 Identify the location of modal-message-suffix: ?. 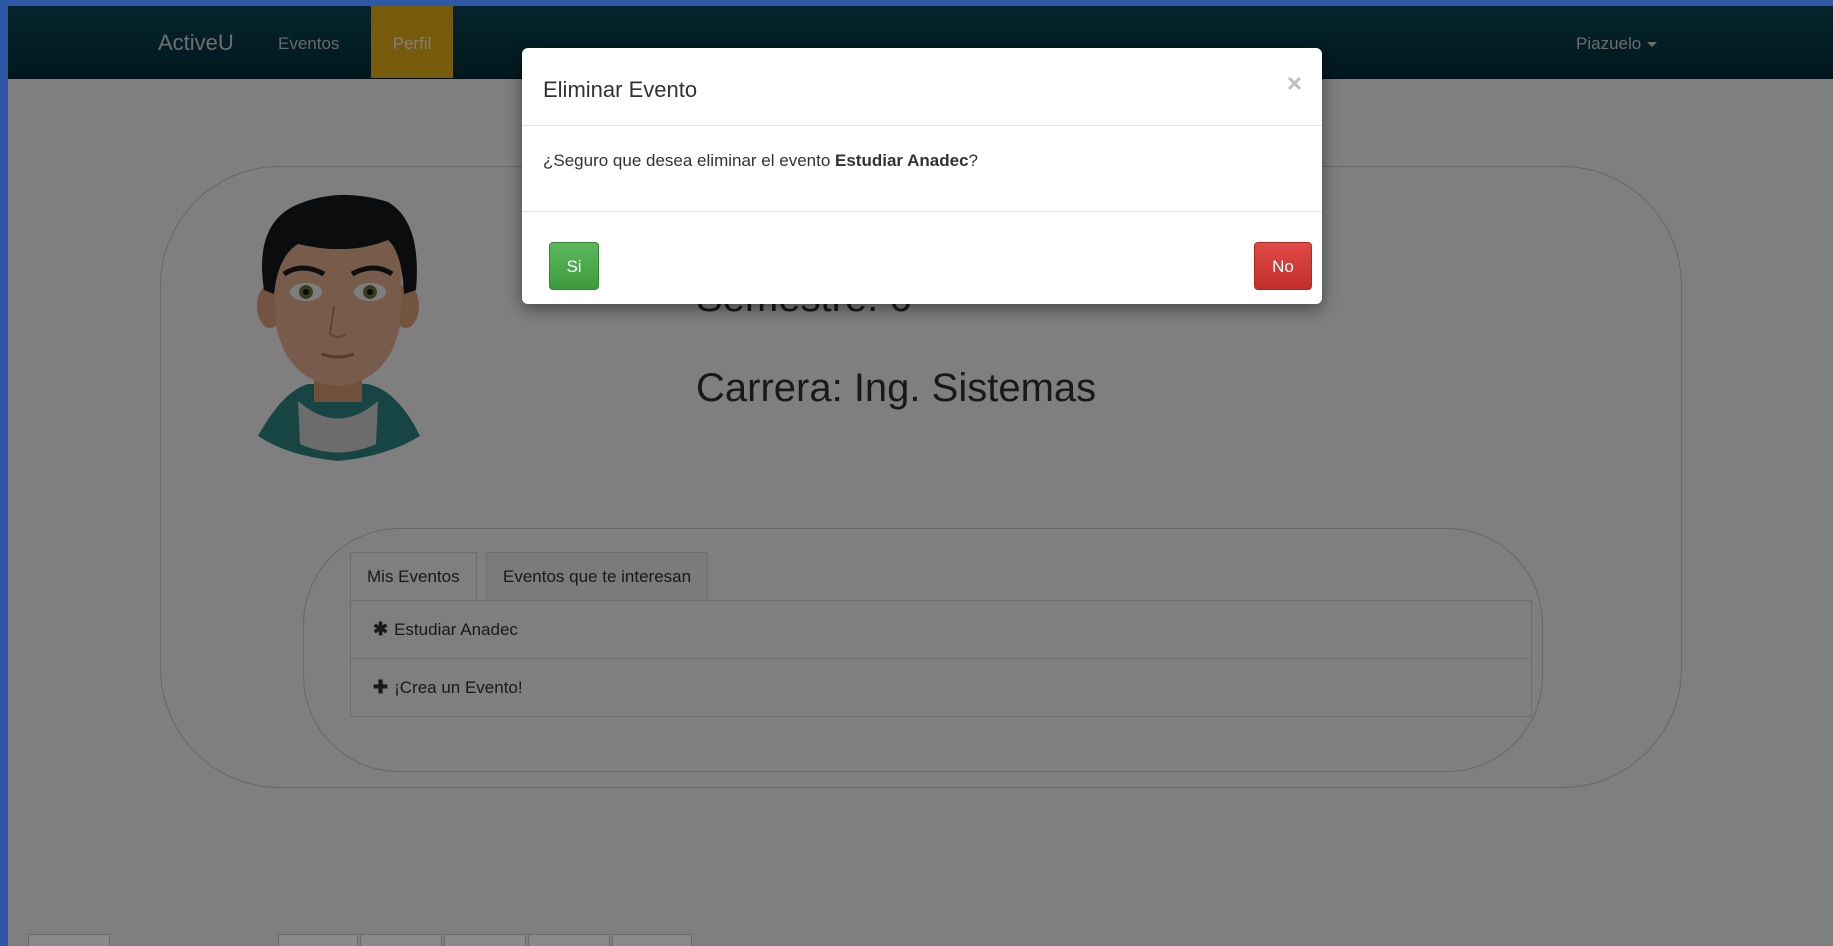
(973, 160).